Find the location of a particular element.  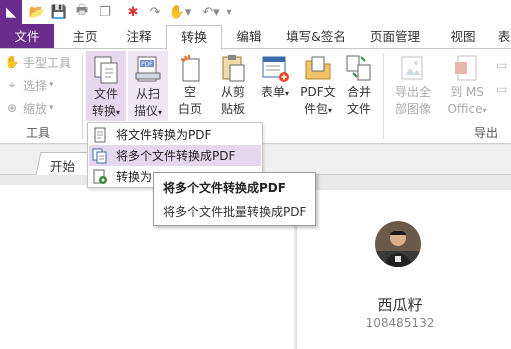

select-tool-label: 选择 is located at coordinates (35, 85).